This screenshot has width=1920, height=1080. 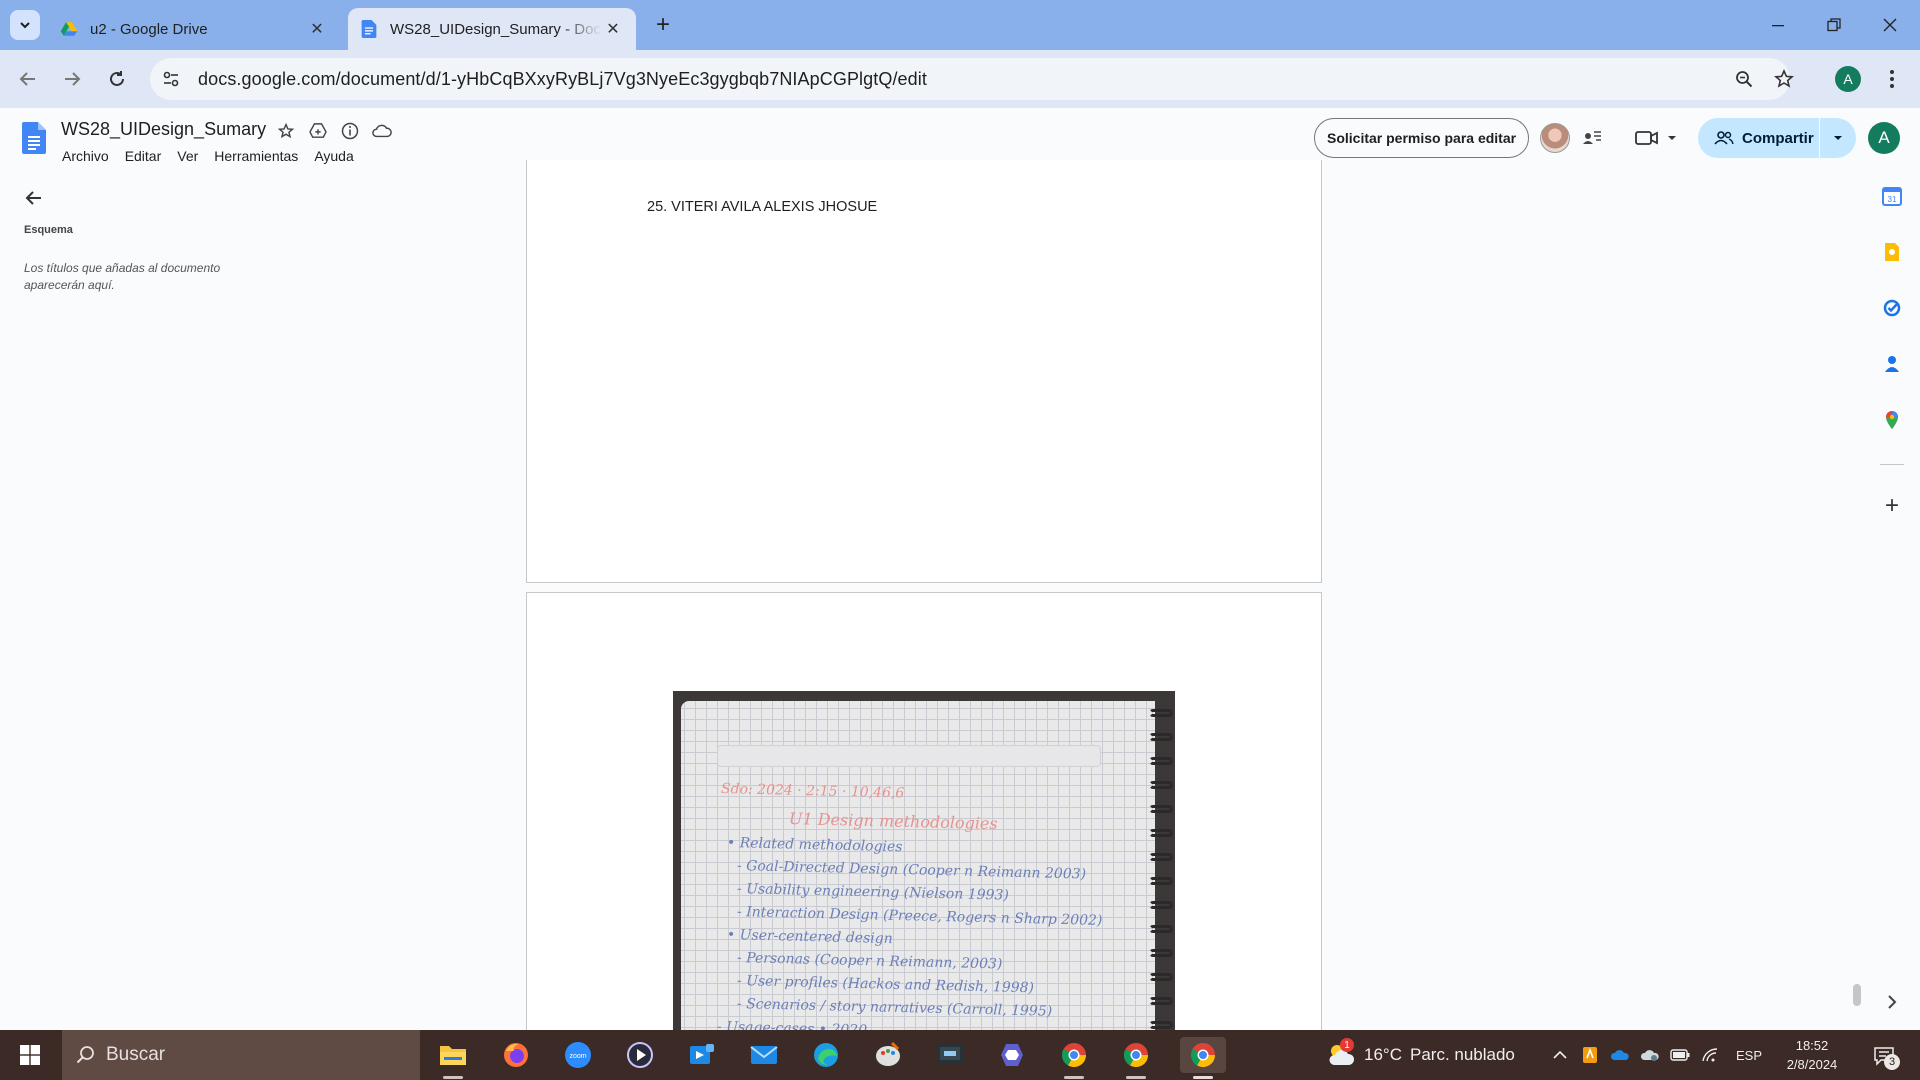 I want to click on bookmark-button, so click(x=1784, y=79).